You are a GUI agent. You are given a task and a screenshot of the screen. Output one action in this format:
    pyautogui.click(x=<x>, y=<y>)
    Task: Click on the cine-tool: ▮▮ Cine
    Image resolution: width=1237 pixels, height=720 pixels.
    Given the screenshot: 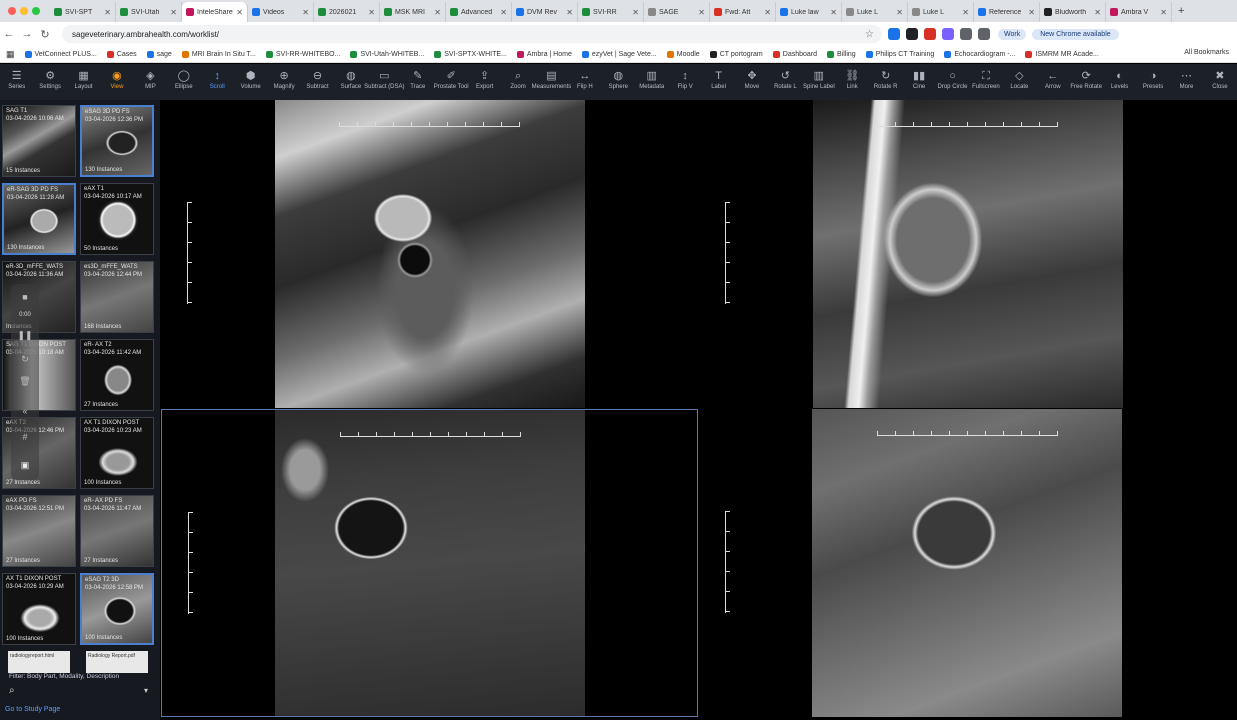 What is the action you would take?
    pyautogui.click(x=918, y=82)
    